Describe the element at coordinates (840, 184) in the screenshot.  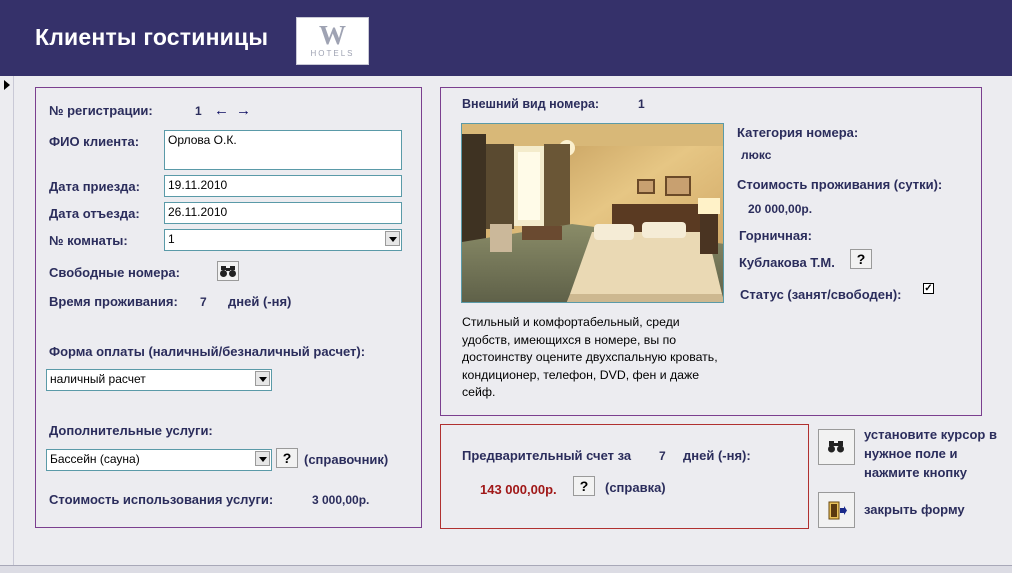
I see `price-label: Стоимость проживания (сутки):` at that location.